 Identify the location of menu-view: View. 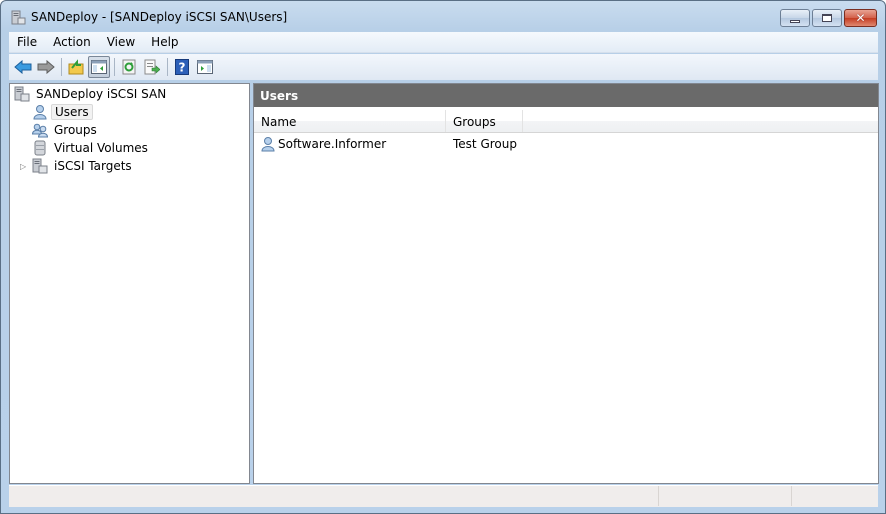
(121, 42).